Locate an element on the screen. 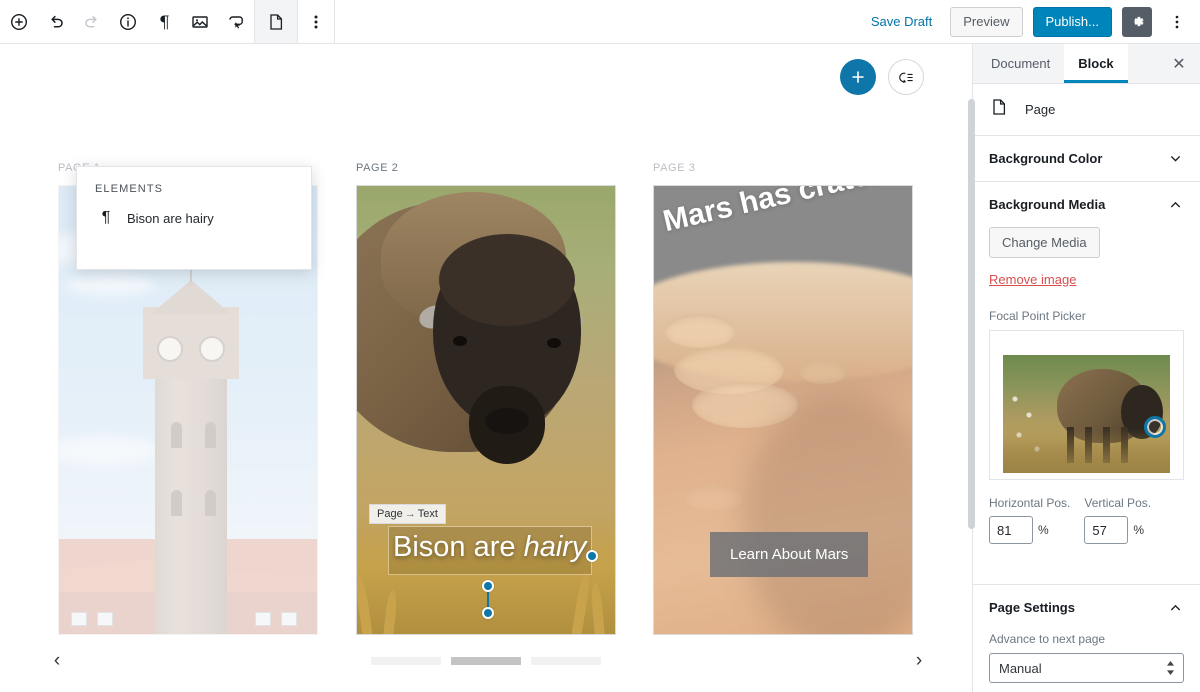  close-icon: ✕ is located at coordinates (1179, 64).